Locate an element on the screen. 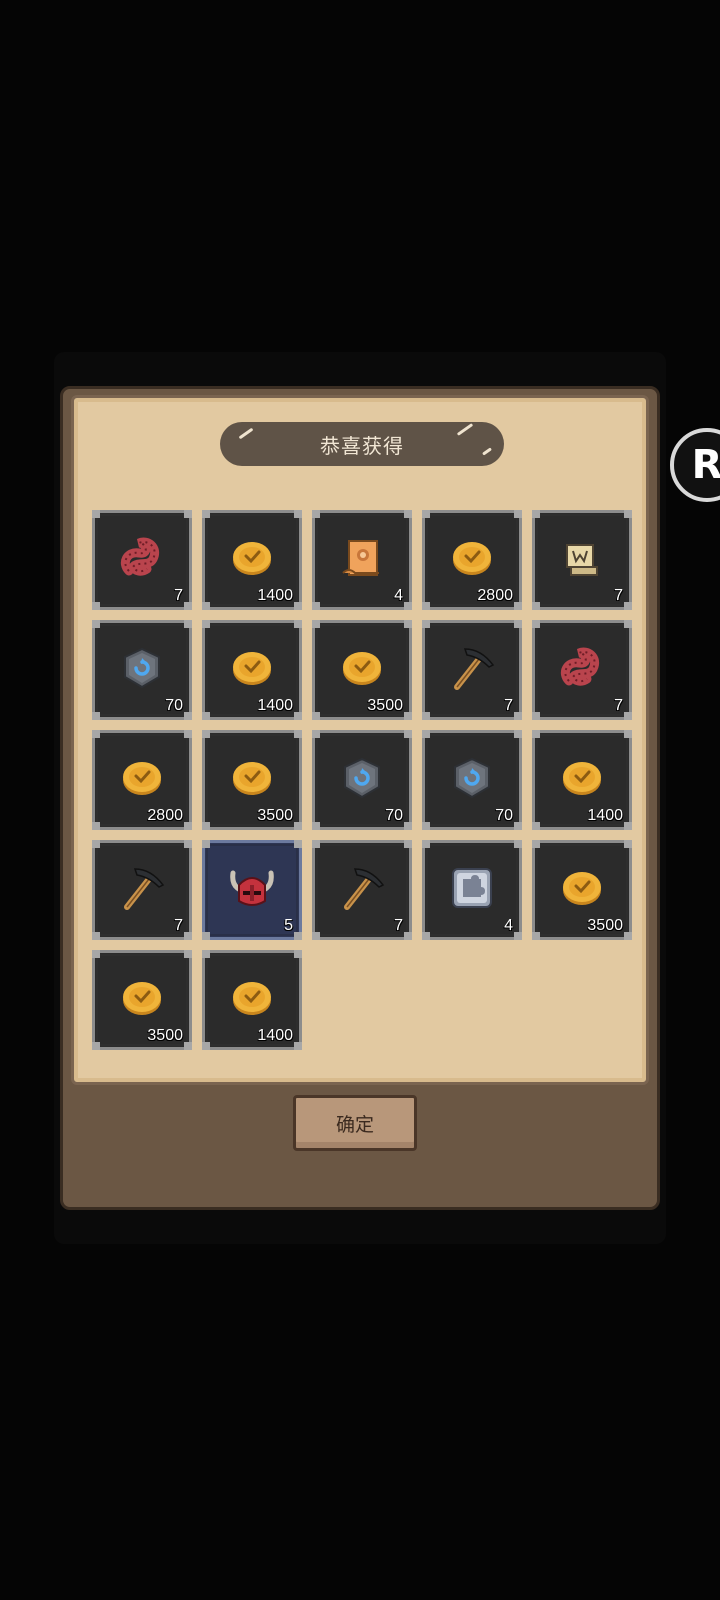 This screenshot has height=1600, width=720. confirm-button: 确定 is located at coordinates (355, 1123).